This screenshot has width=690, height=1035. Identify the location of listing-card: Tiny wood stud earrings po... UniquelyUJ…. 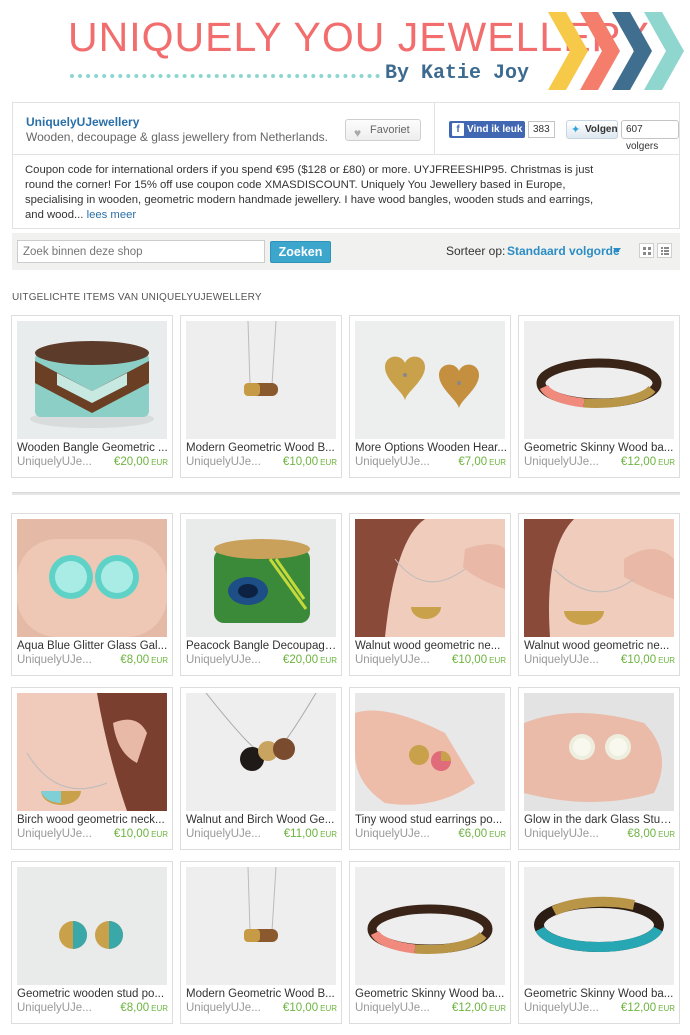
(430, 768).